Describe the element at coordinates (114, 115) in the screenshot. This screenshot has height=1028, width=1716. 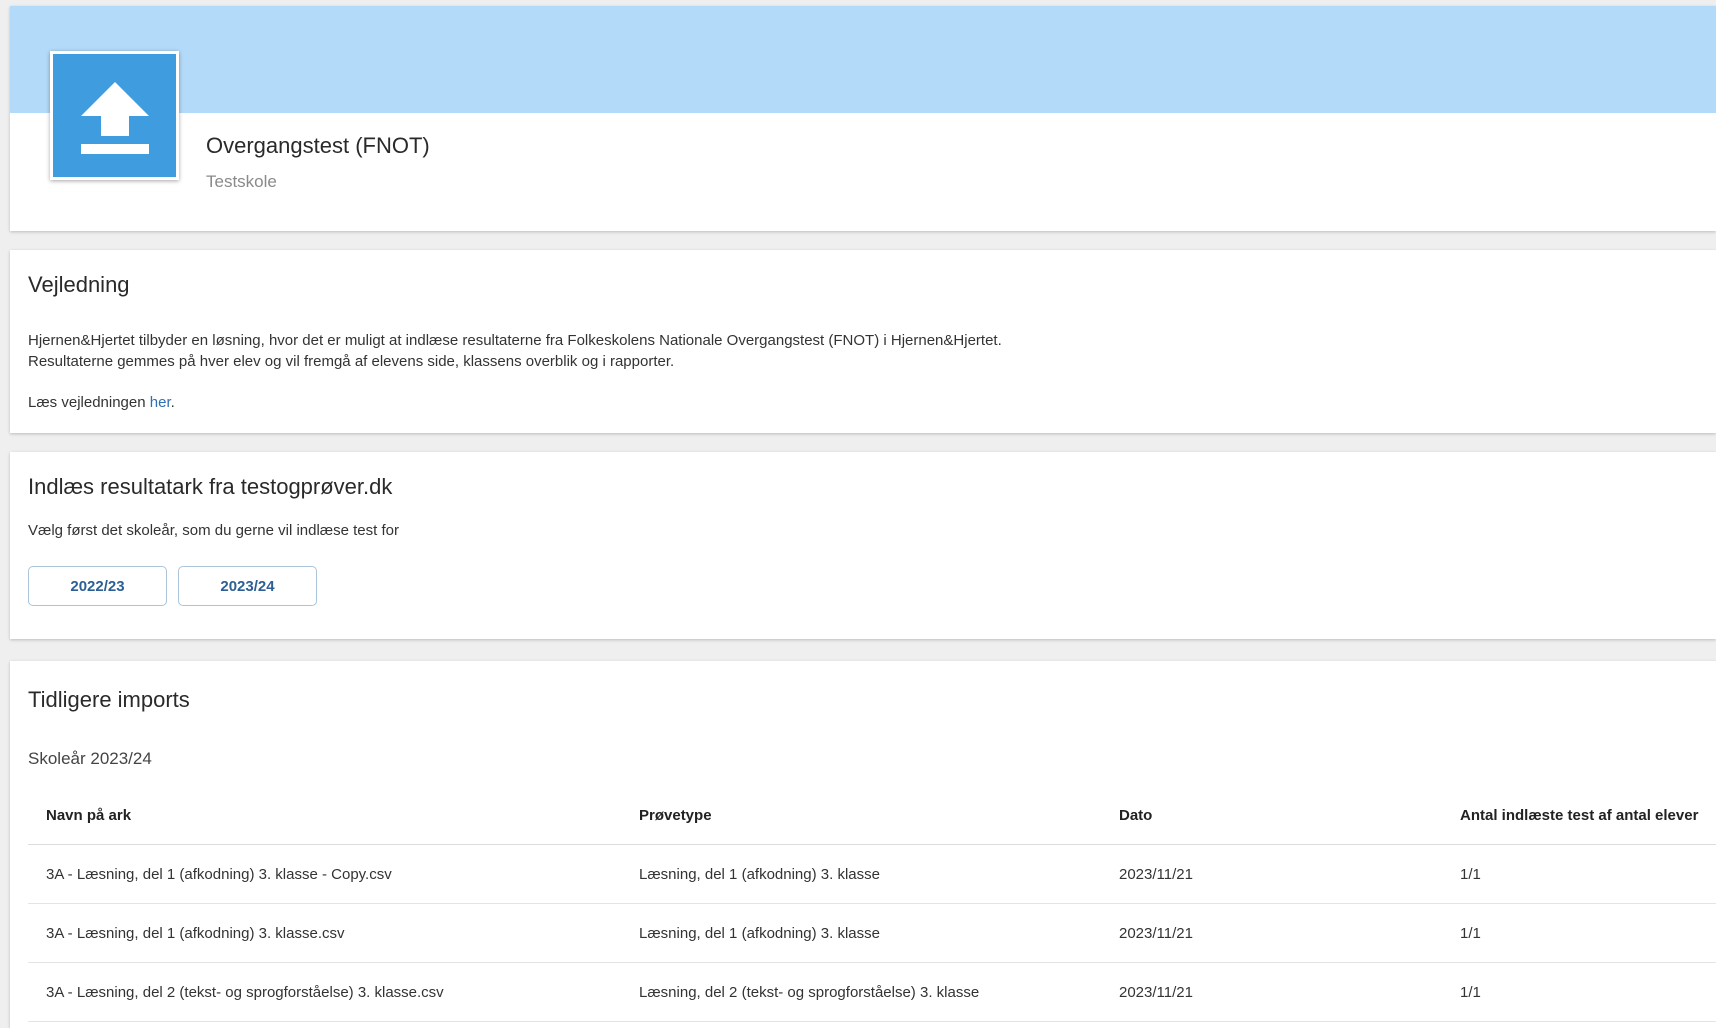
I see `upload-icon` at that location.